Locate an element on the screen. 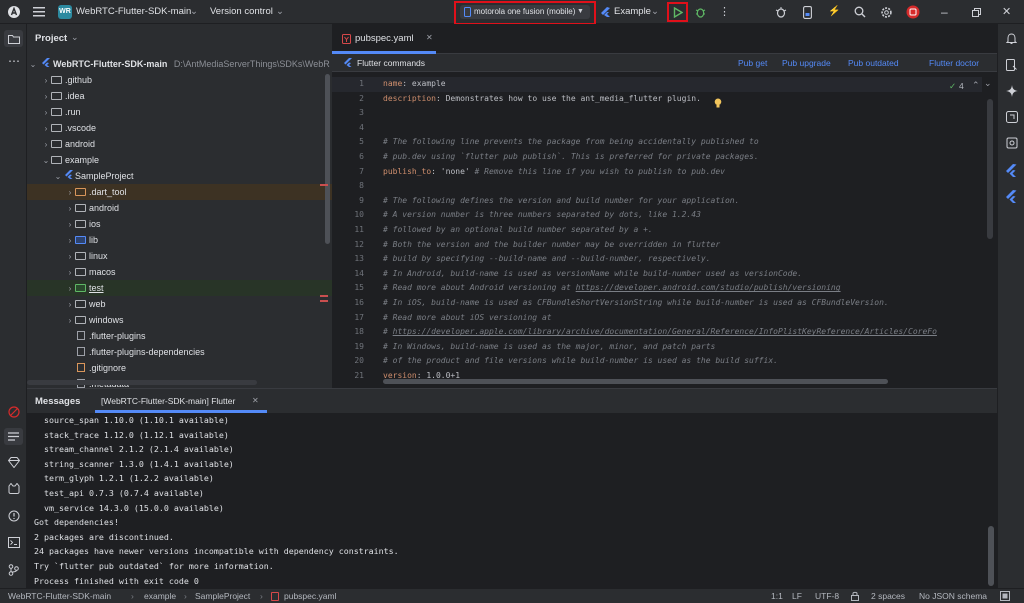 This screenshot has width=1024, height=603. debug-icon is located at coordinates (700, 12).